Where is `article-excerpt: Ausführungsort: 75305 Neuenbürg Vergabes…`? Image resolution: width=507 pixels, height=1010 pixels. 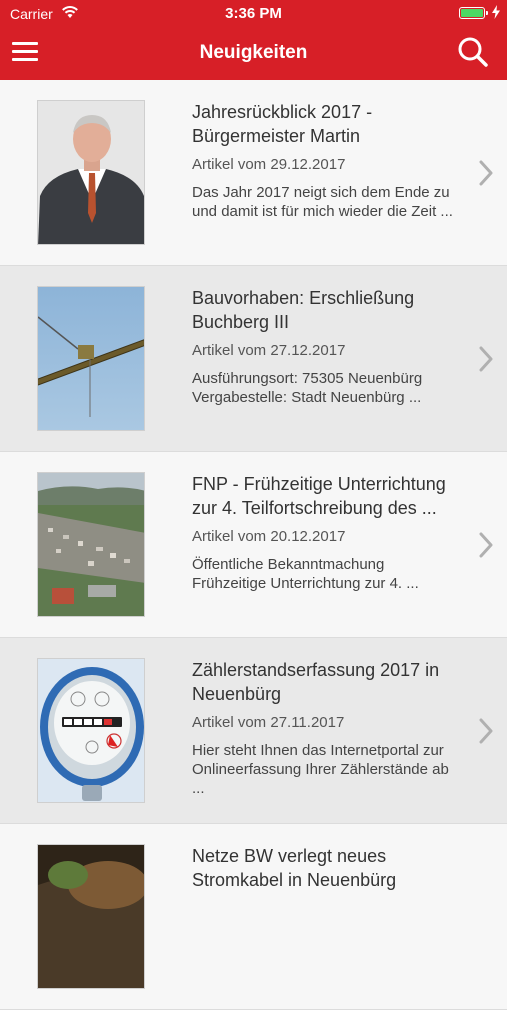
article-excerpt: Ausführungsort: 75305 Neuenbürg Vergabes… is located at coordinates (307, 388).